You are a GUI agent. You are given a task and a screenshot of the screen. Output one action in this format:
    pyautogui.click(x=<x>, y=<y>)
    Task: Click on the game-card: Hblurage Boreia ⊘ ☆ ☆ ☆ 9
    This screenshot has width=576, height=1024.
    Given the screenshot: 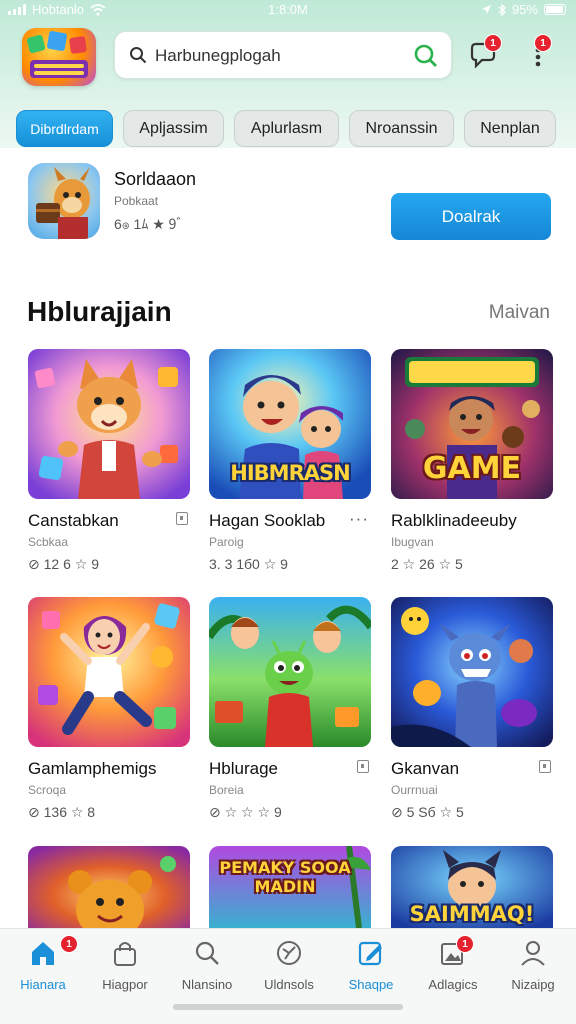 What is the action you would take?
    pyautogui.click(x=290, y=708)
    